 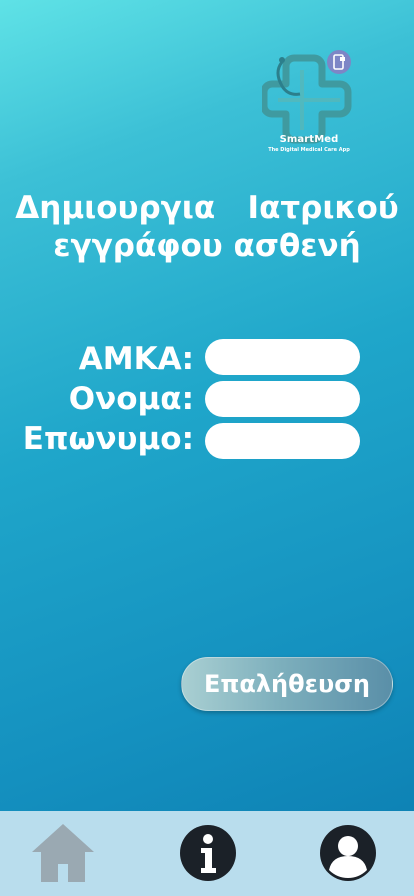 What do you see at coordinates (282, 441) in the screenshot?
I see `surname-input` at bounding box center [282, 441].